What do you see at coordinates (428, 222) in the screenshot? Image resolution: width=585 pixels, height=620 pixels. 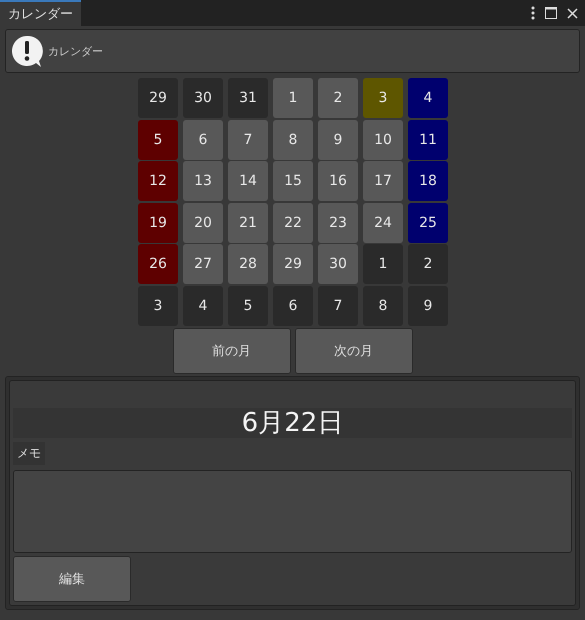 I see `day-cell: 25` at bounding box center [428, 222].